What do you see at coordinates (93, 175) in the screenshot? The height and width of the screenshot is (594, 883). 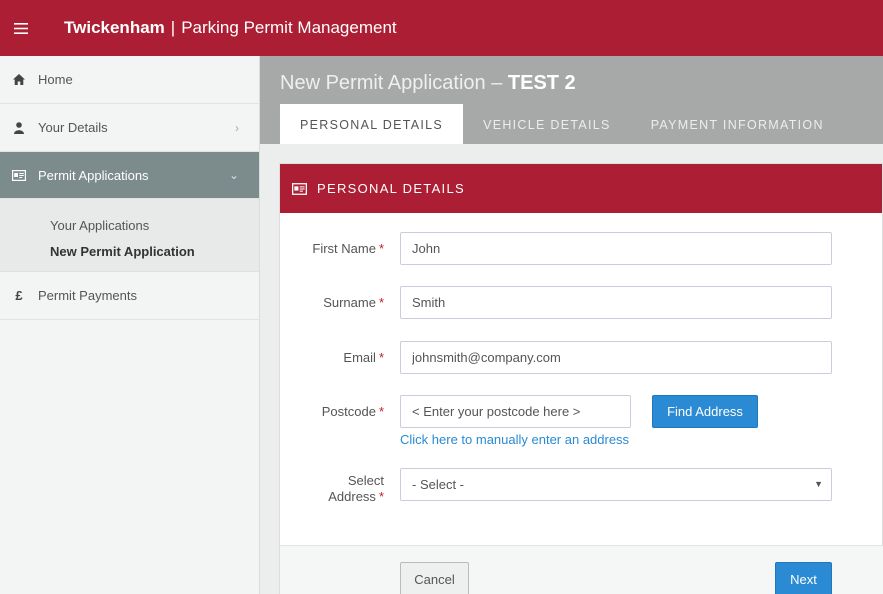 I see `sidebar-item-label: Permit Applications` at bounding box center [93, 175].